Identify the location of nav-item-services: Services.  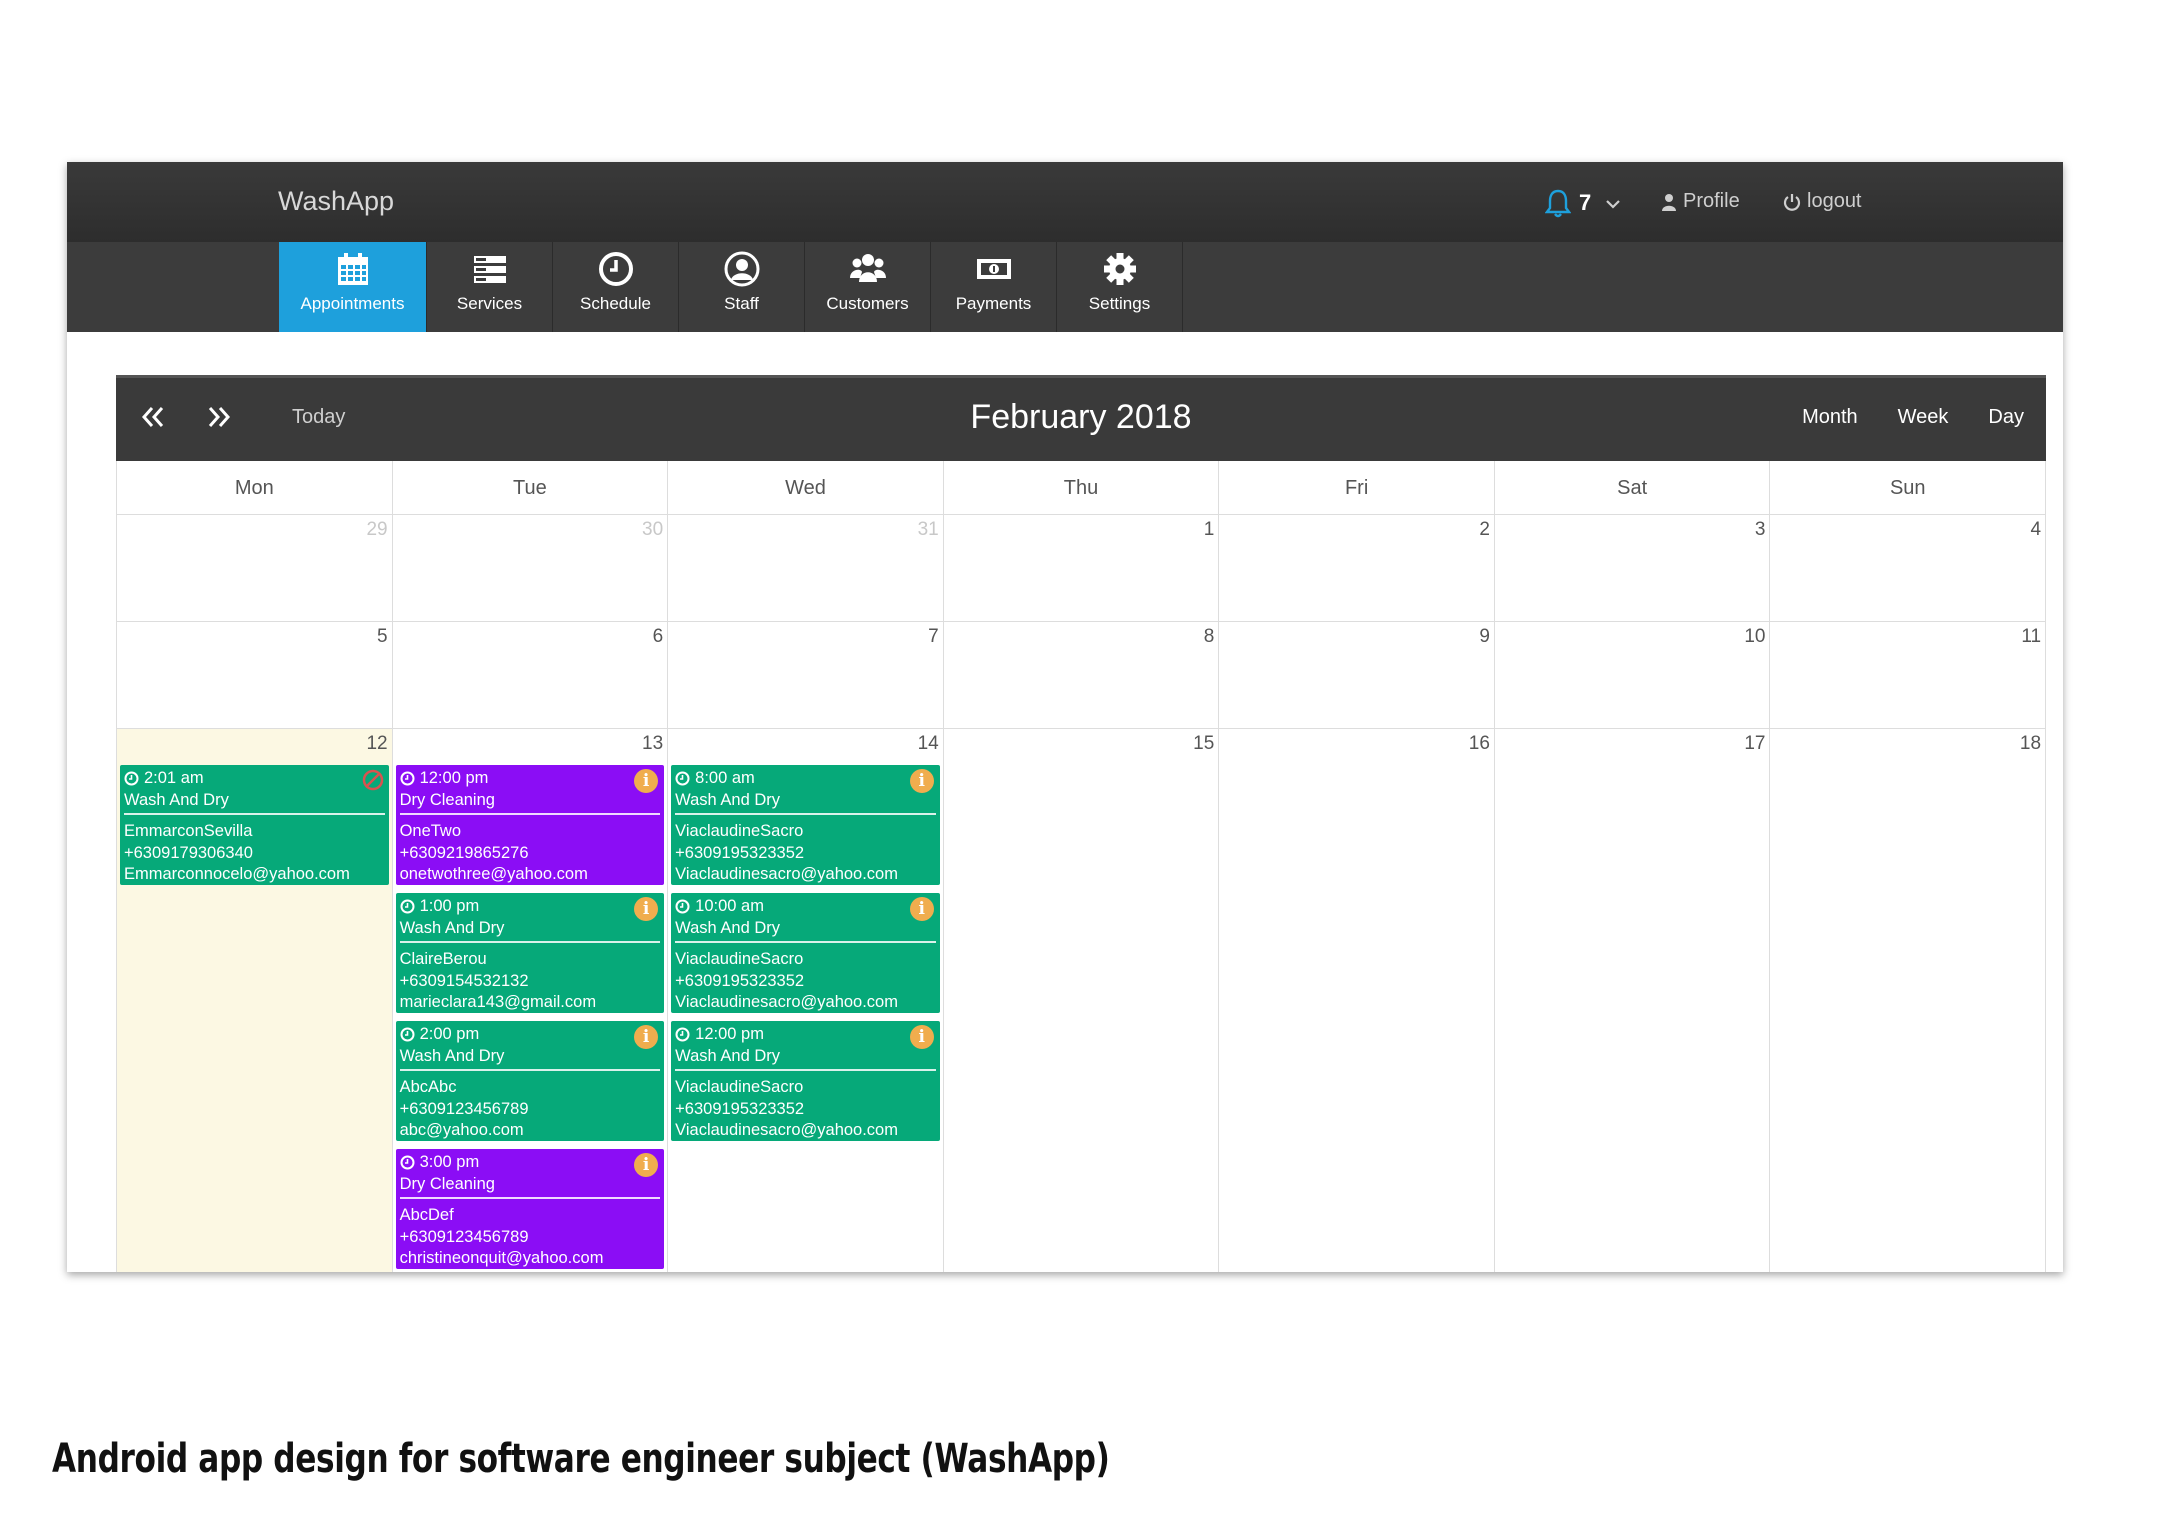
(490, 287).